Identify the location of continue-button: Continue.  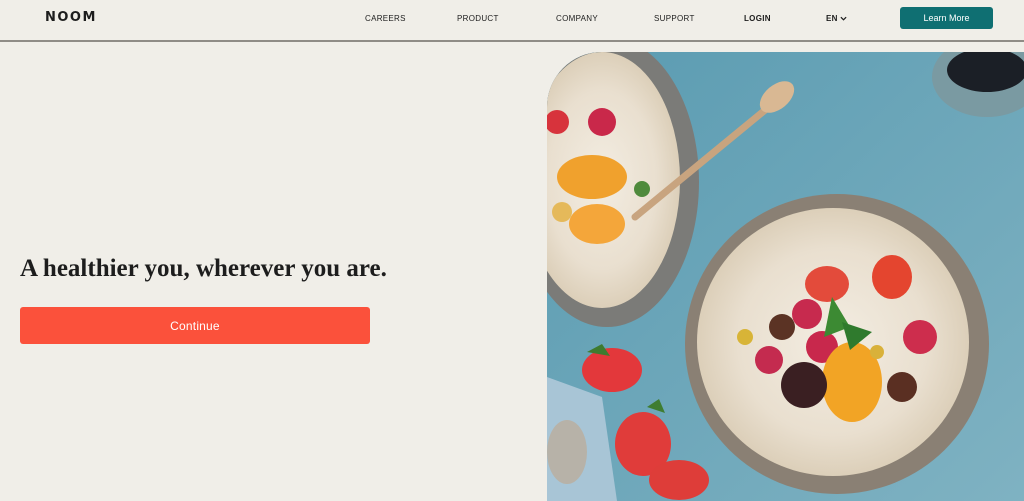
(195, 325).